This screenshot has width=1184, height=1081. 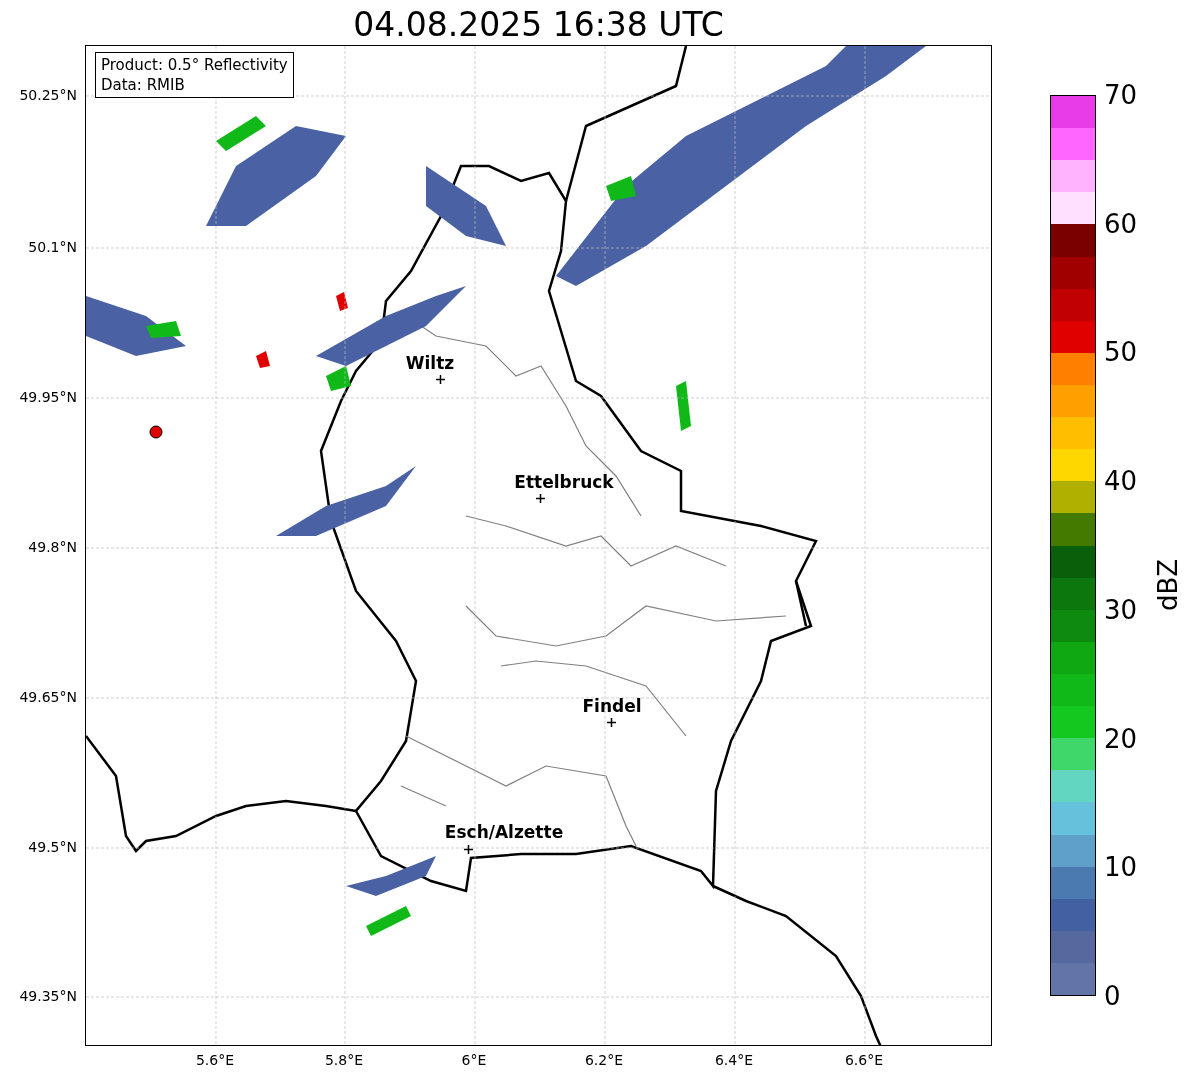 What do you see at coordinates (1121, 609) in the screenshot?
I see `scale-label: 30` at bounding box center [1121, 609].